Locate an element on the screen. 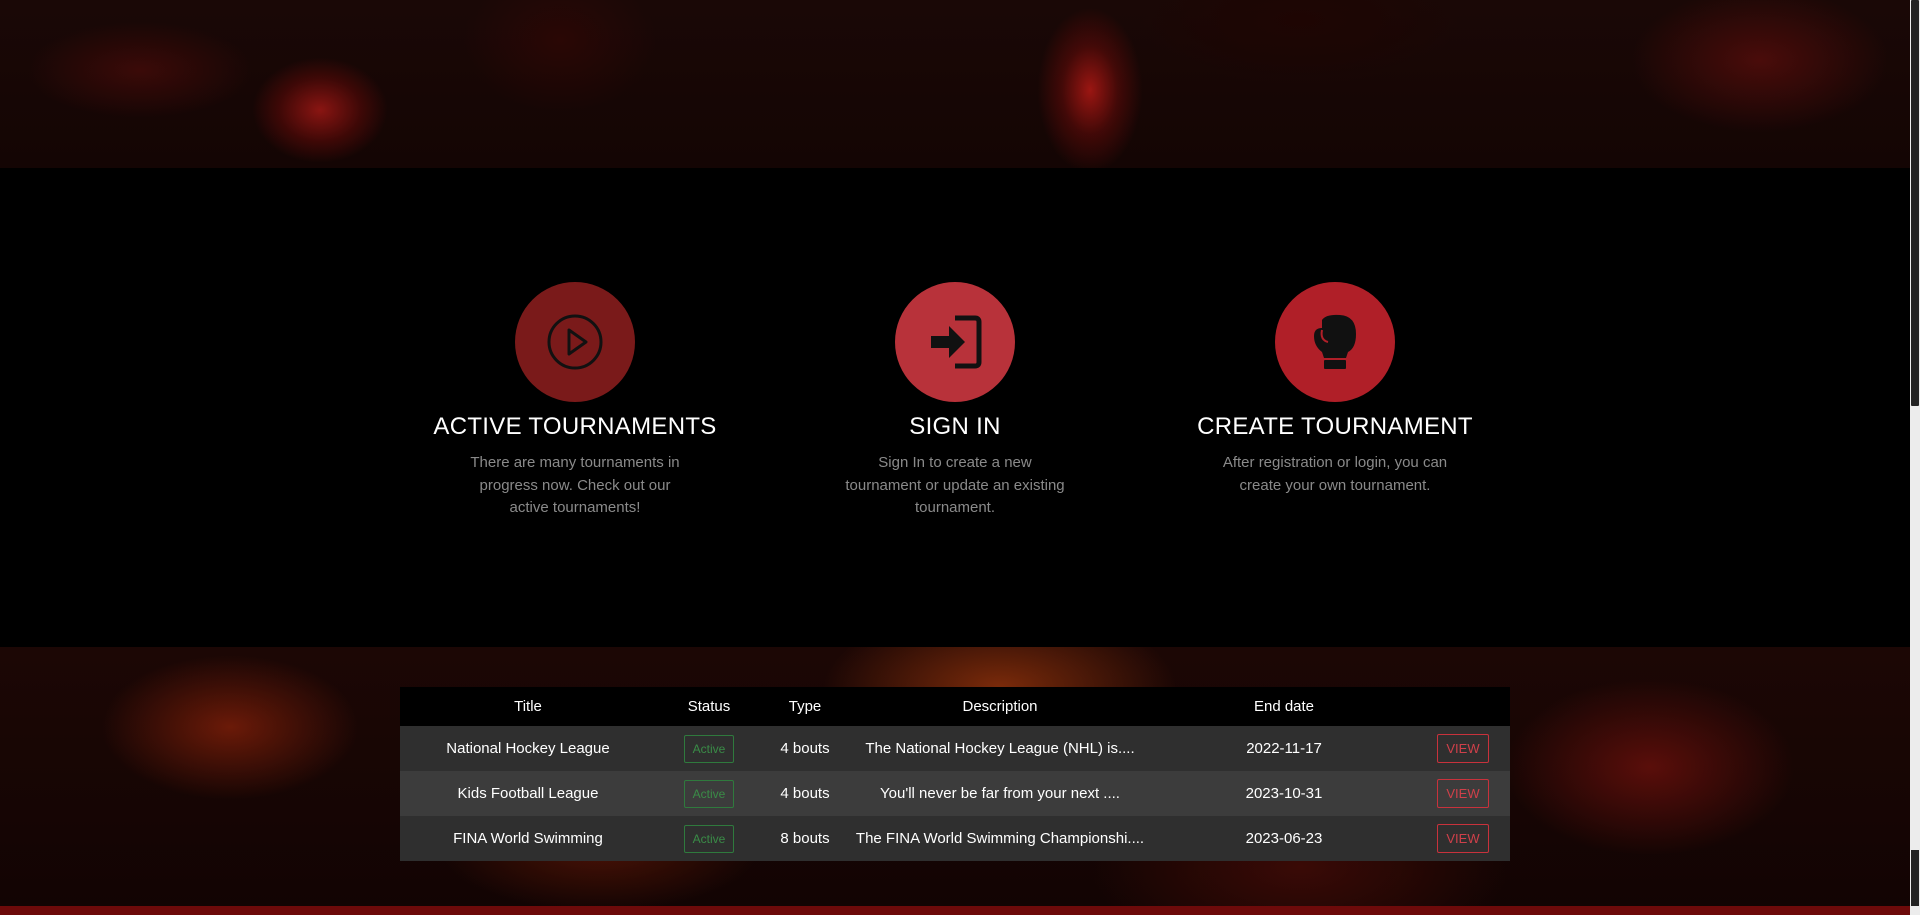 The height and width of the screenshot is (915, 1920). sign-in-icon is located at coordinates (955, 342).